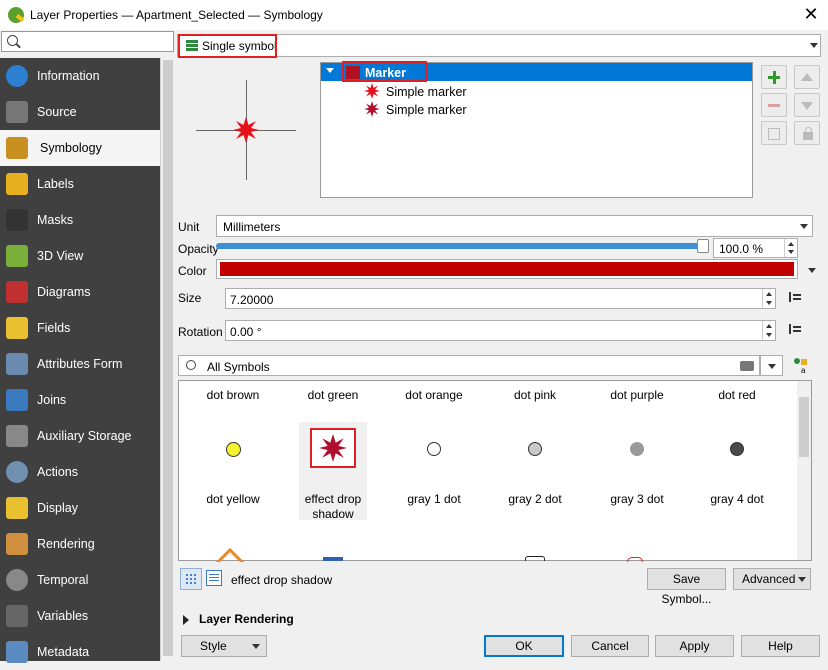 The height and width of the screenshot is (670, 828). I want to click on gallery-item-name: dot brown, so click(233, 395).